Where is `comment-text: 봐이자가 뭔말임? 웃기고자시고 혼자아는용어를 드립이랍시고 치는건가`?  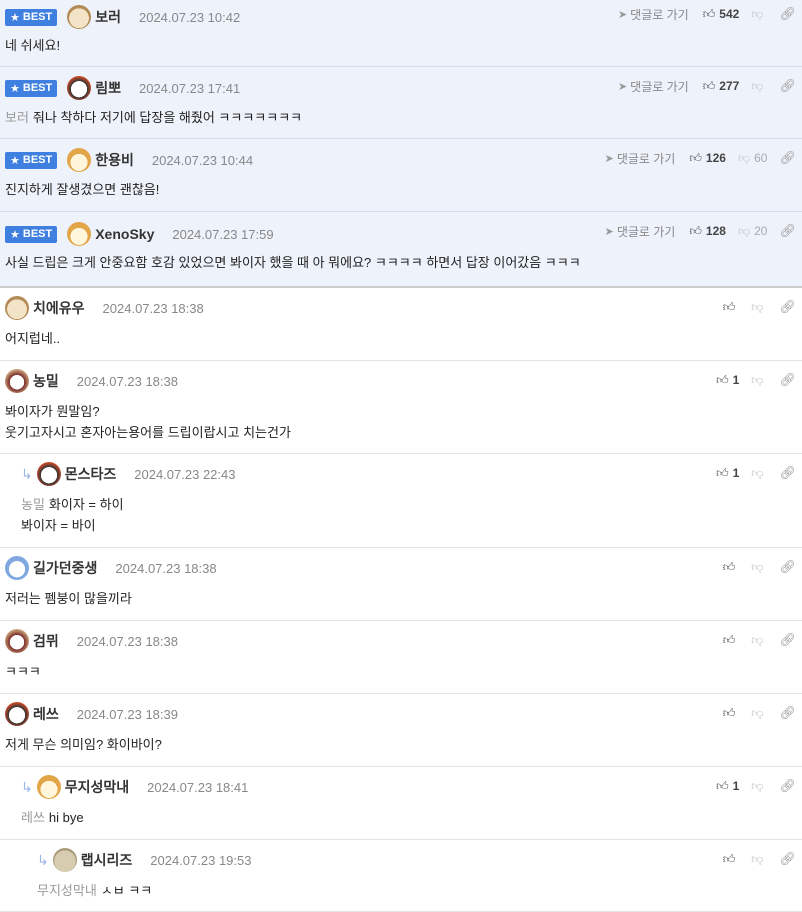 comment-text: 봐이자가 뭔말임? 웃기고자시고 혼자아는용어를 드립이랍시고 치는건가 is located at coordinates (148, 422).